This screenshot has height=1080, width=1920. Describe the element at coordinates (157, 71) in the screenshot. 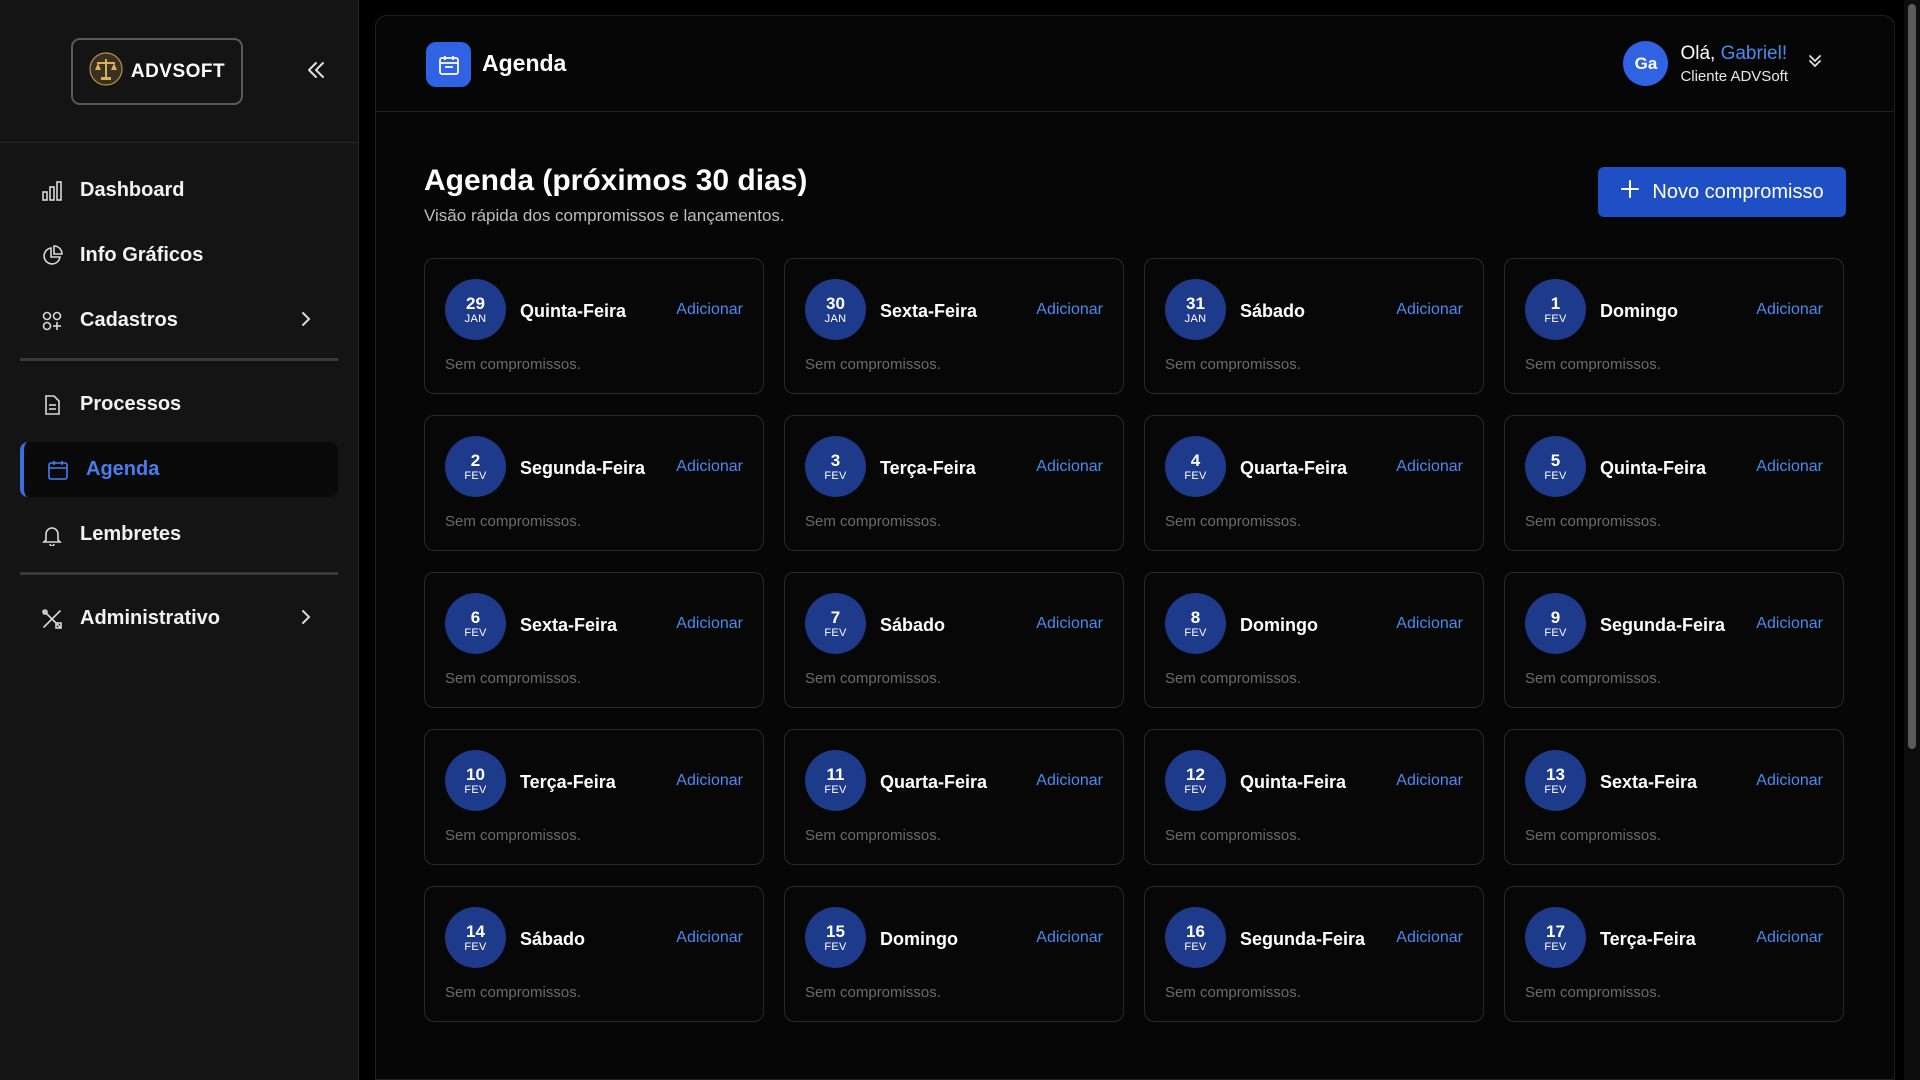

I see `logo: ADVSOFT` at that location.